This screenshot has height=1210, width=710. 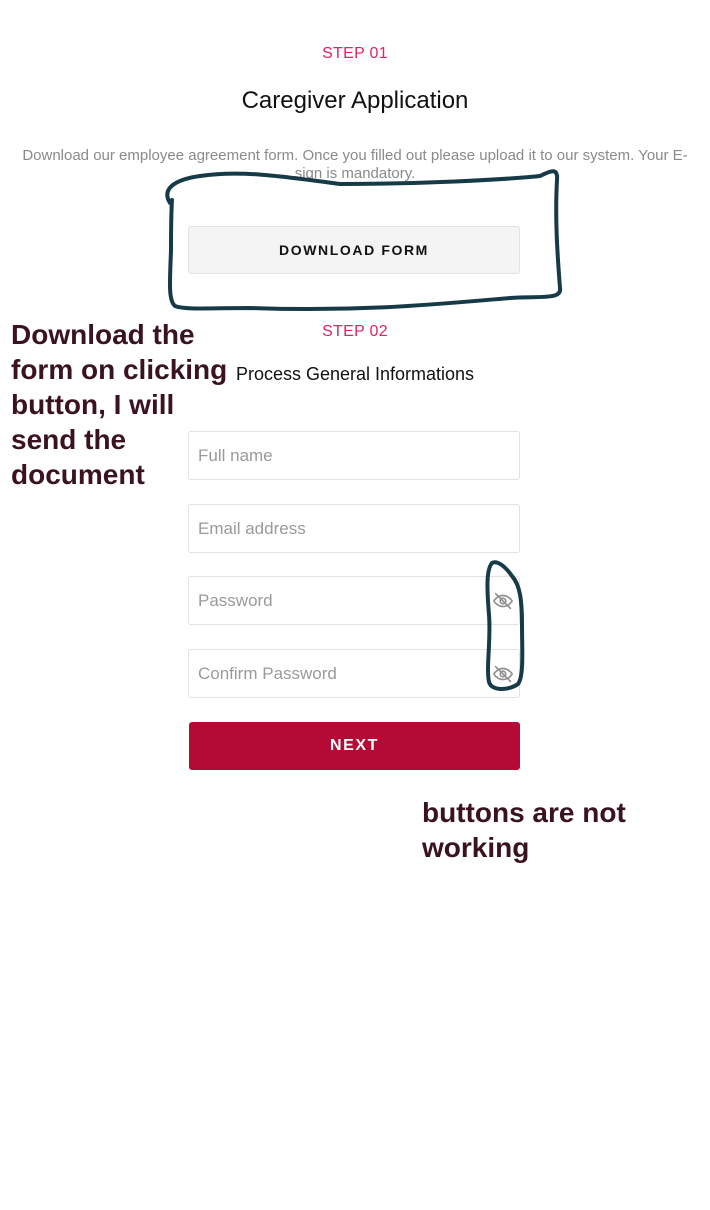 I want to click on confirm-password-field, so click(x=354, y=673).